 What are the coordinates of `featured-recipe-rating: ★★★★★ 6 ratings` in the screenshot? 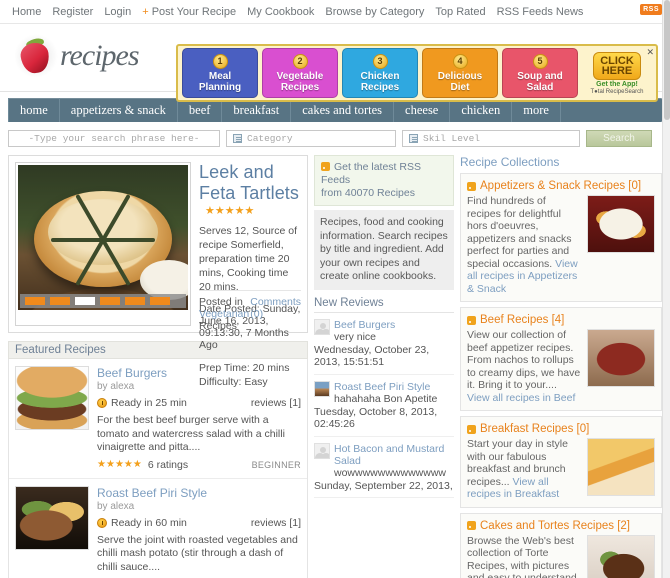 It's located at (142, 465).